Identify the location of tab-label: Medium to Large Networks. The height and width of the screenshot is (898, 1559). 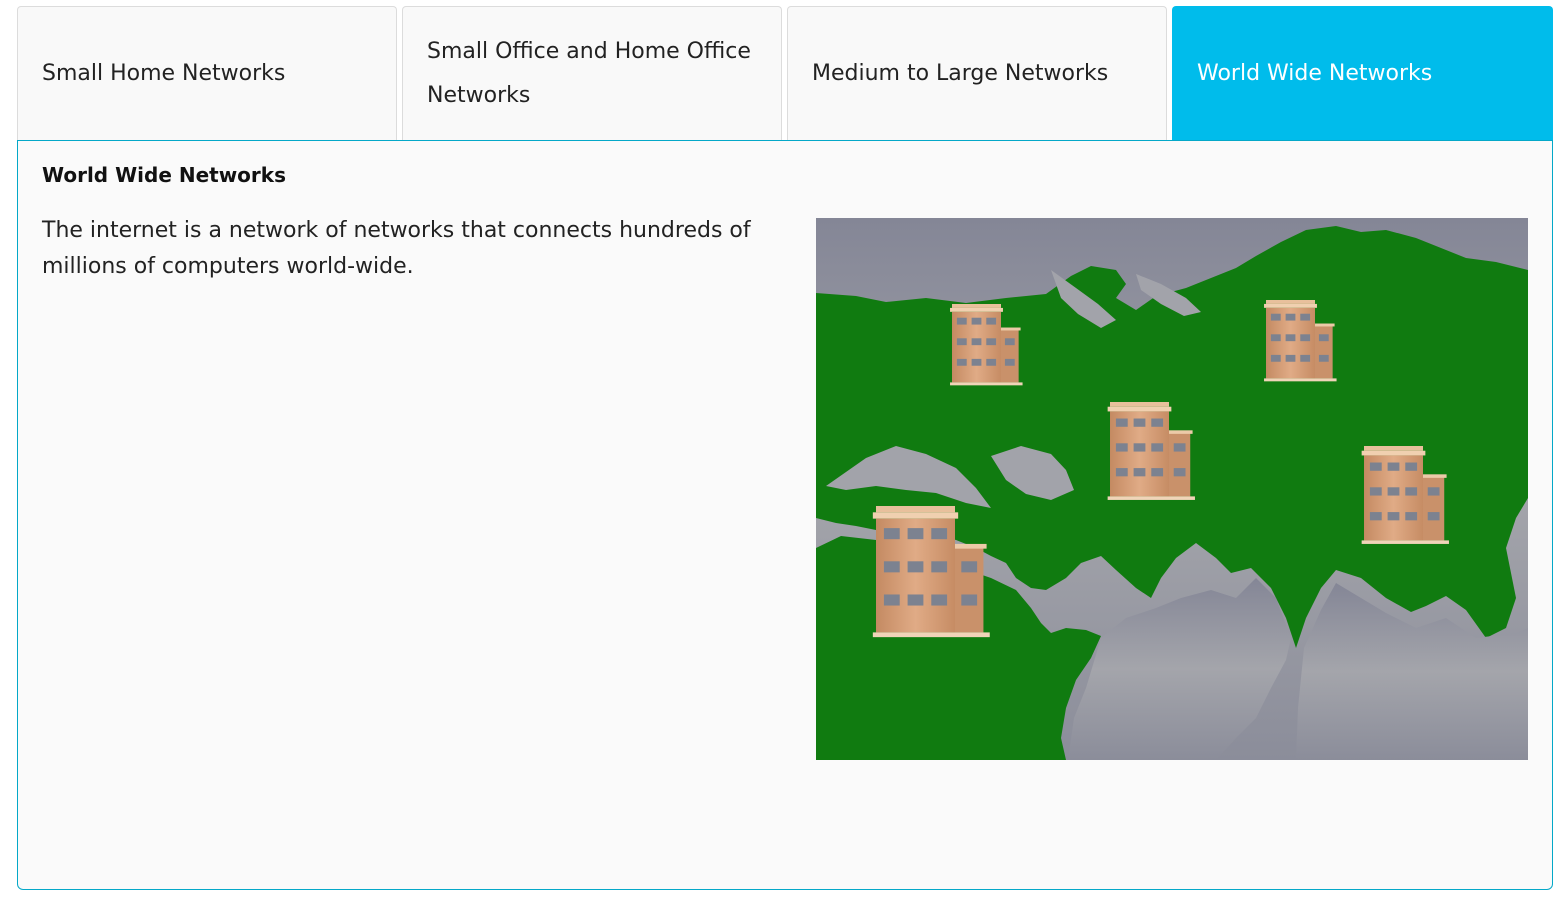
(960, 73).